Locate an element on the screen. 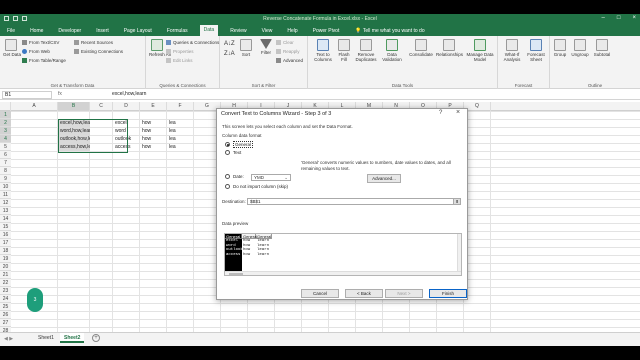 Image resolution: width=640 pixels, height=360 pixels. tab-data: Data is located at coordinates (209, 30).